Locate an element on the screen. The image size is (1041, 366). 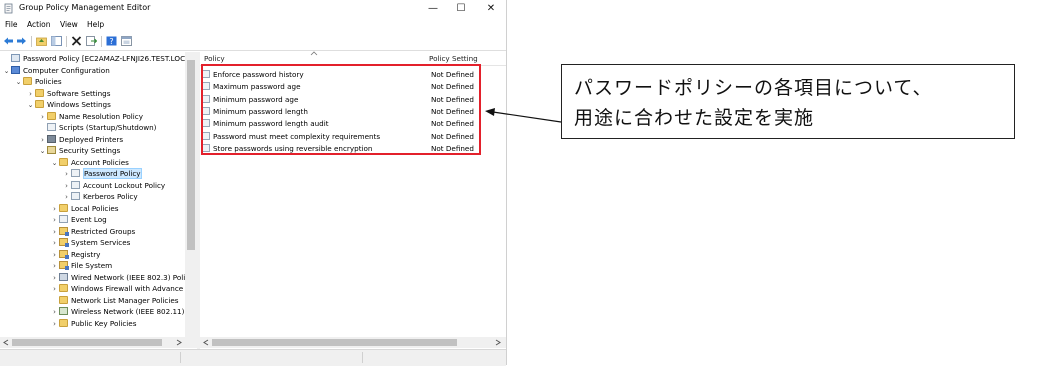
export-list-icon is located at coordinates (91, 41).